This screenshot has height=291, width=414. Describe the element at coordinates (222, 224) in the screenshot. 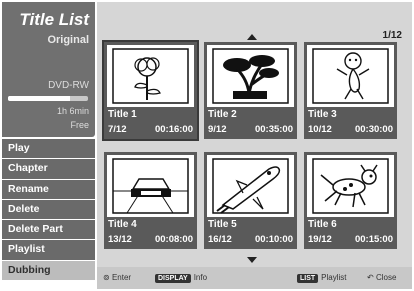

I see `title-name: Title 5` at that location.